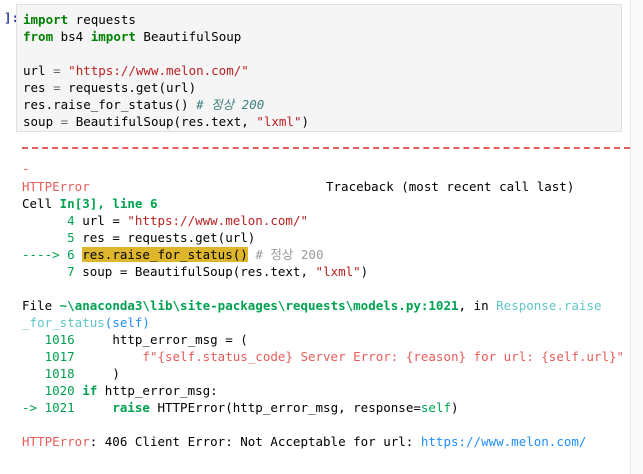 Image resolution: width=643 pixels, height=474 pixels. What do you see at coordinates (41, 203) in the screenshot?
I see `cell-label: Cell` at bounding box center [41, 203].